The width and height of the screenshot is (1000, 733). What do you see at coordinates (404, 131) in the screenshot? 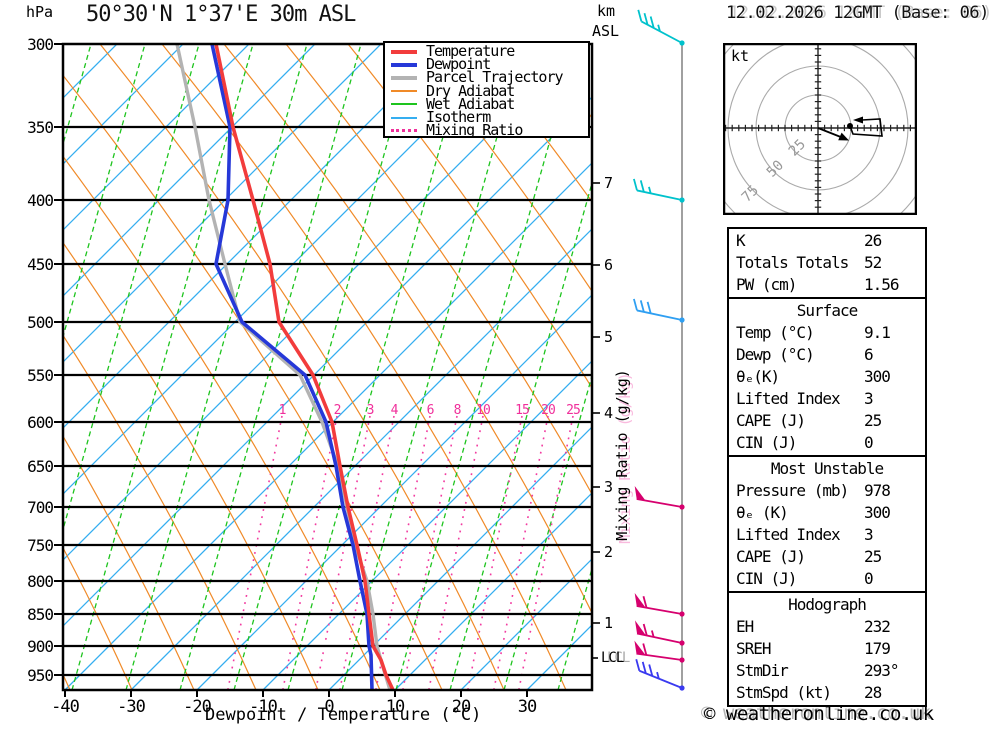
I see `legend-swatch-mixing-ratio` at bounding box center [404, 131].